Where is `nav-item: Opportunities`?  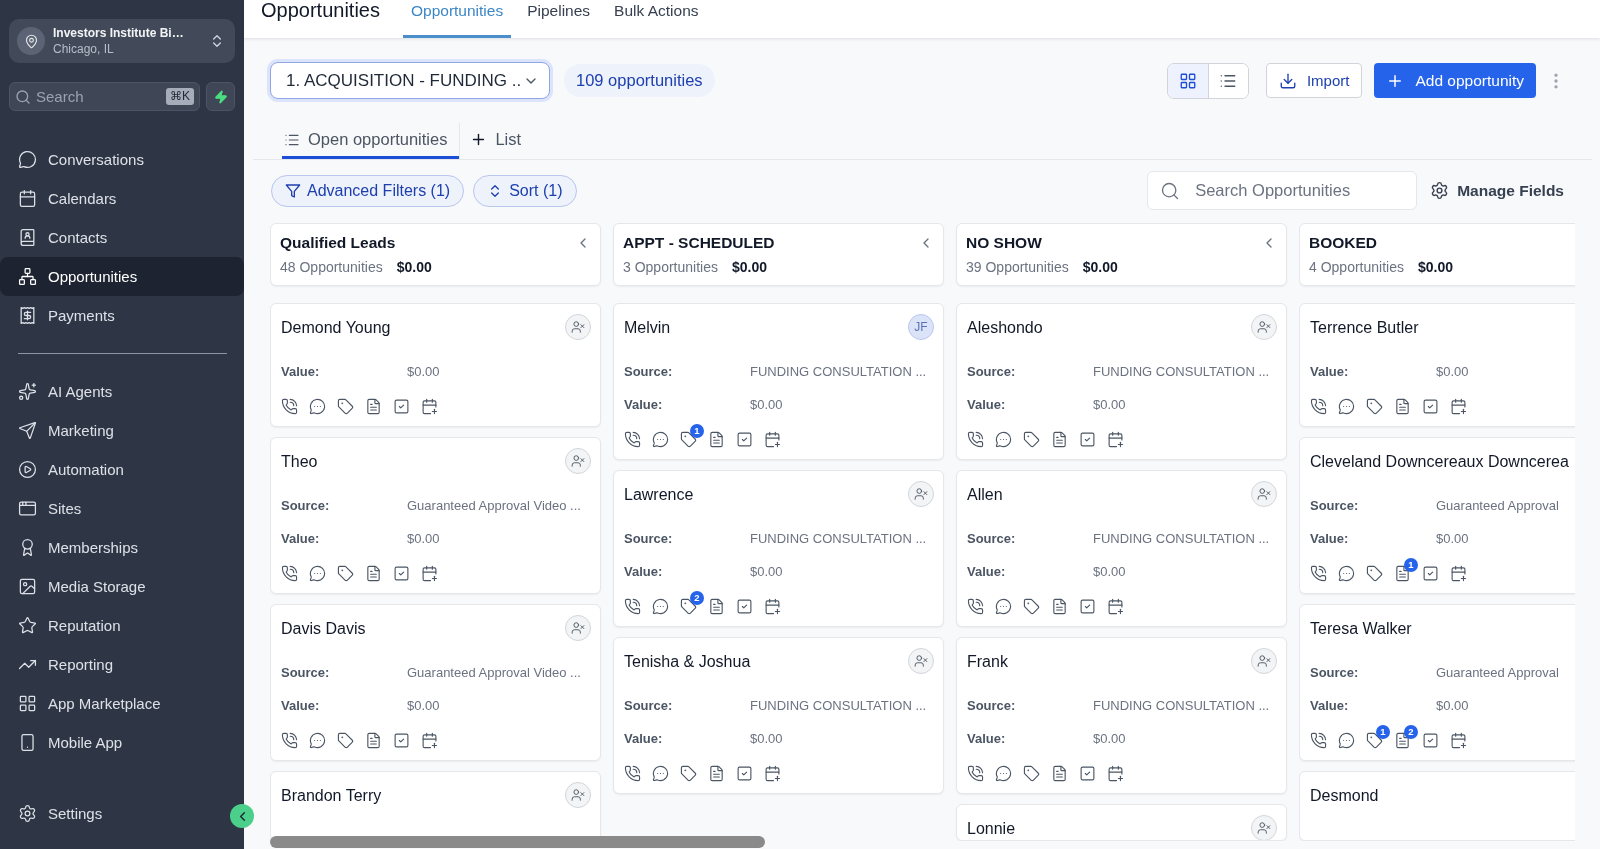
nav-item: Opportunities is located at coordinates (122, 276).